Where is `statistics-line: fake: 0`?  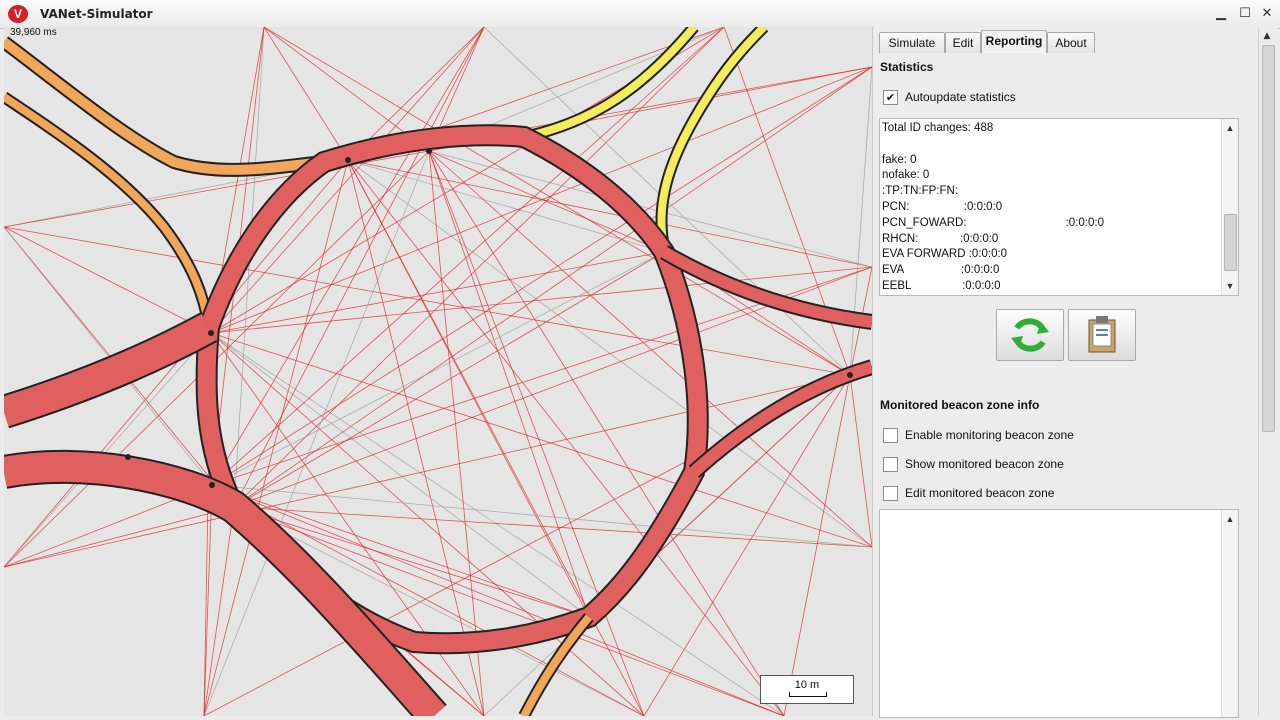
statistics-line: fake: 0 is located at coordinates (899, 159).